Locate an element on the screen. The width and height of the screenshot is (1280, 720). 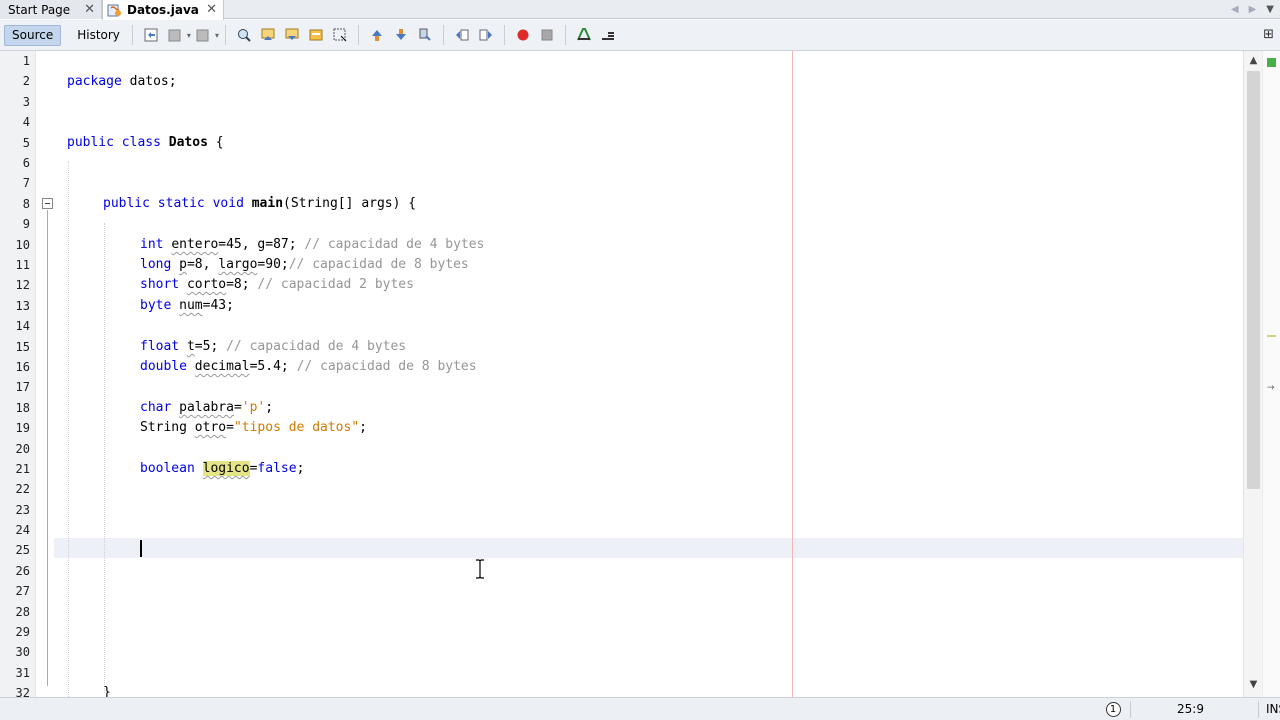
code-line-18: char palabra='p'; is located at coordinates (206, 408).